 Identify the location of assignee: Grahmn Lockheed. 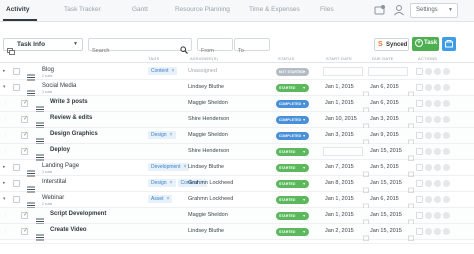
(210, 183).